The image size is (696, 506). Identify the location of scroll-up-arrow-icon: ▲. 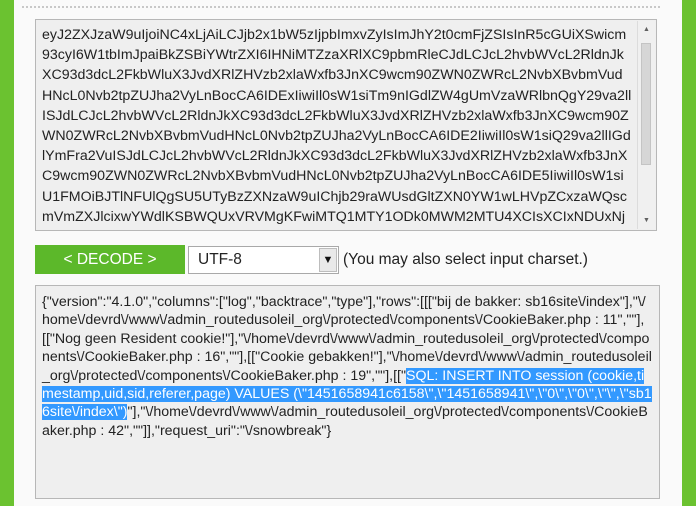
(646, 29).